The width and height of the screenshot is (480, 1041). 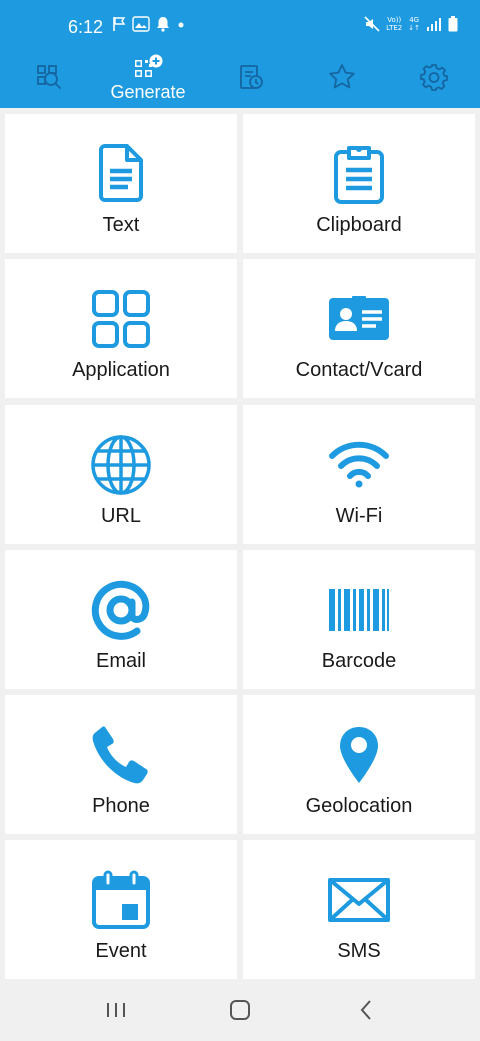 I want to click on star-icon, so click(x=342, y=77).